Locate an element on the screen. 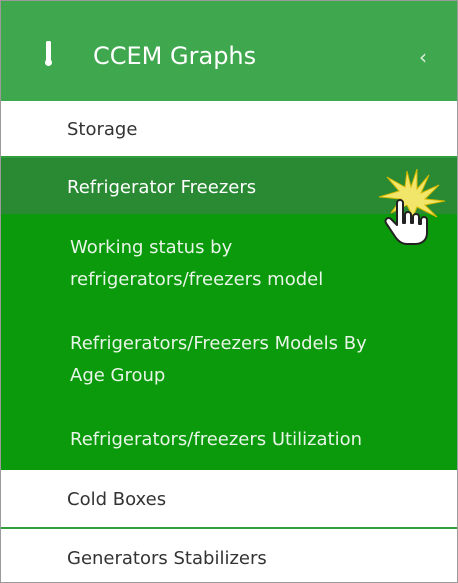 The width and height of the screenshot is (458, 583). submenu-item-label: refrigerators/freezers model is located at coordinates (197, 279).